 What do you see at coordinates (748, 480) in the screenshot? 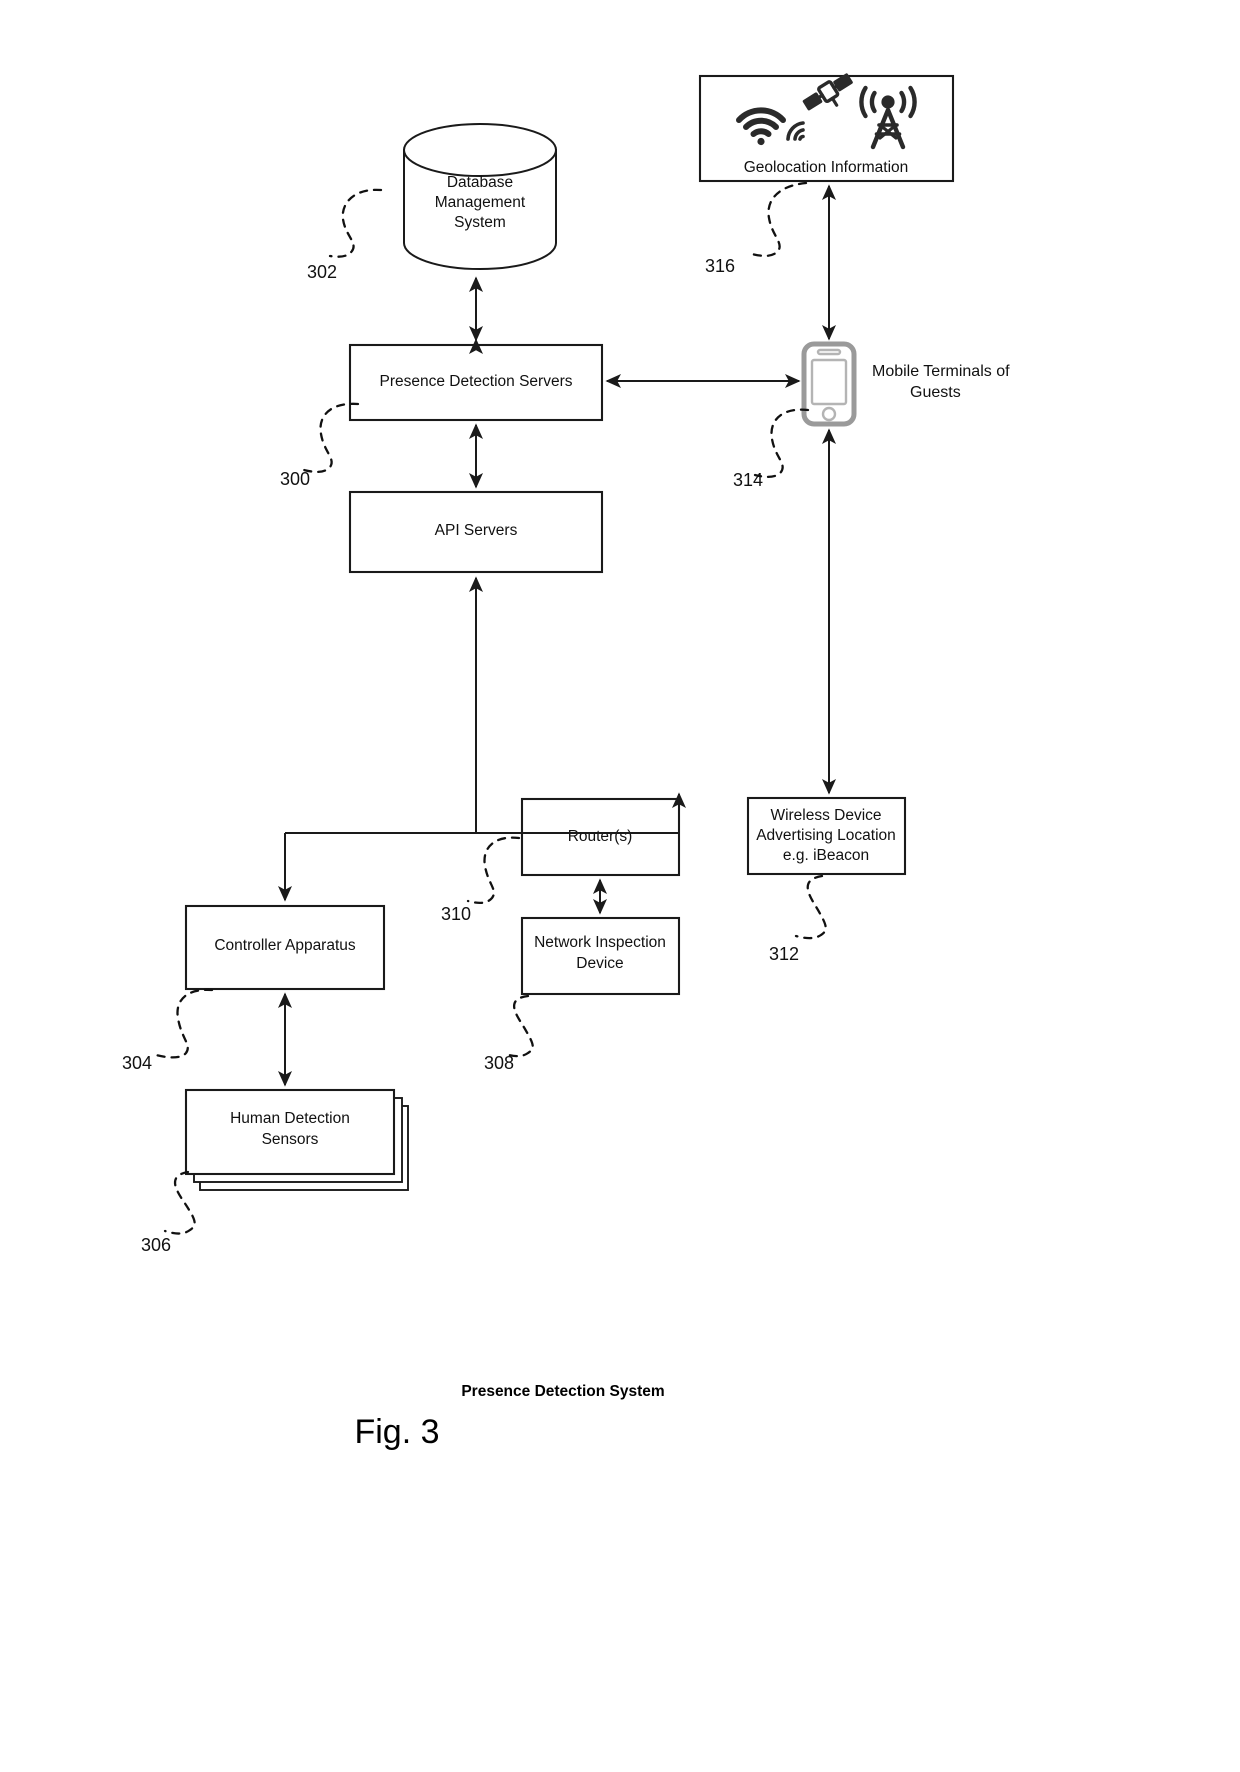
I see `ref-number-314: 314` at bounding box center [748, 480].